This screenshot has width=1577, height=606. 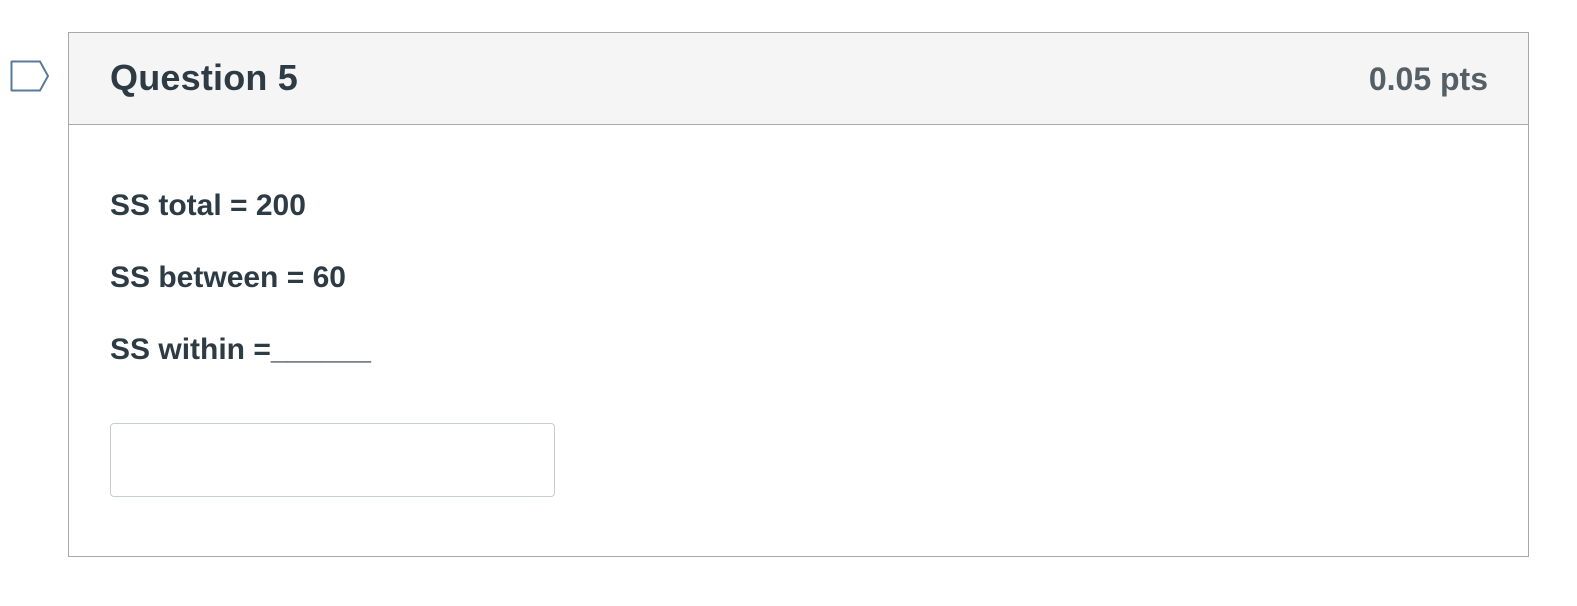 I want to click on answer-input, so click(x=332, y=460).